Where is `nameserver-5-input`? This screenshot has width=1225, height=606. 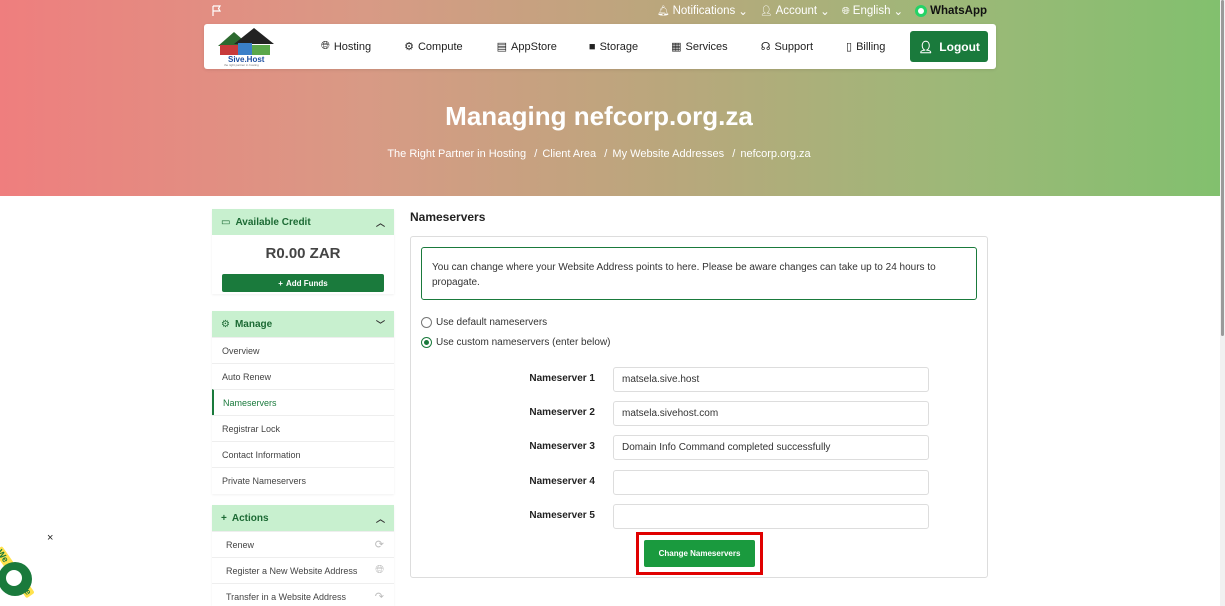
nameserver-5-input is located at coordinates (771, 516).